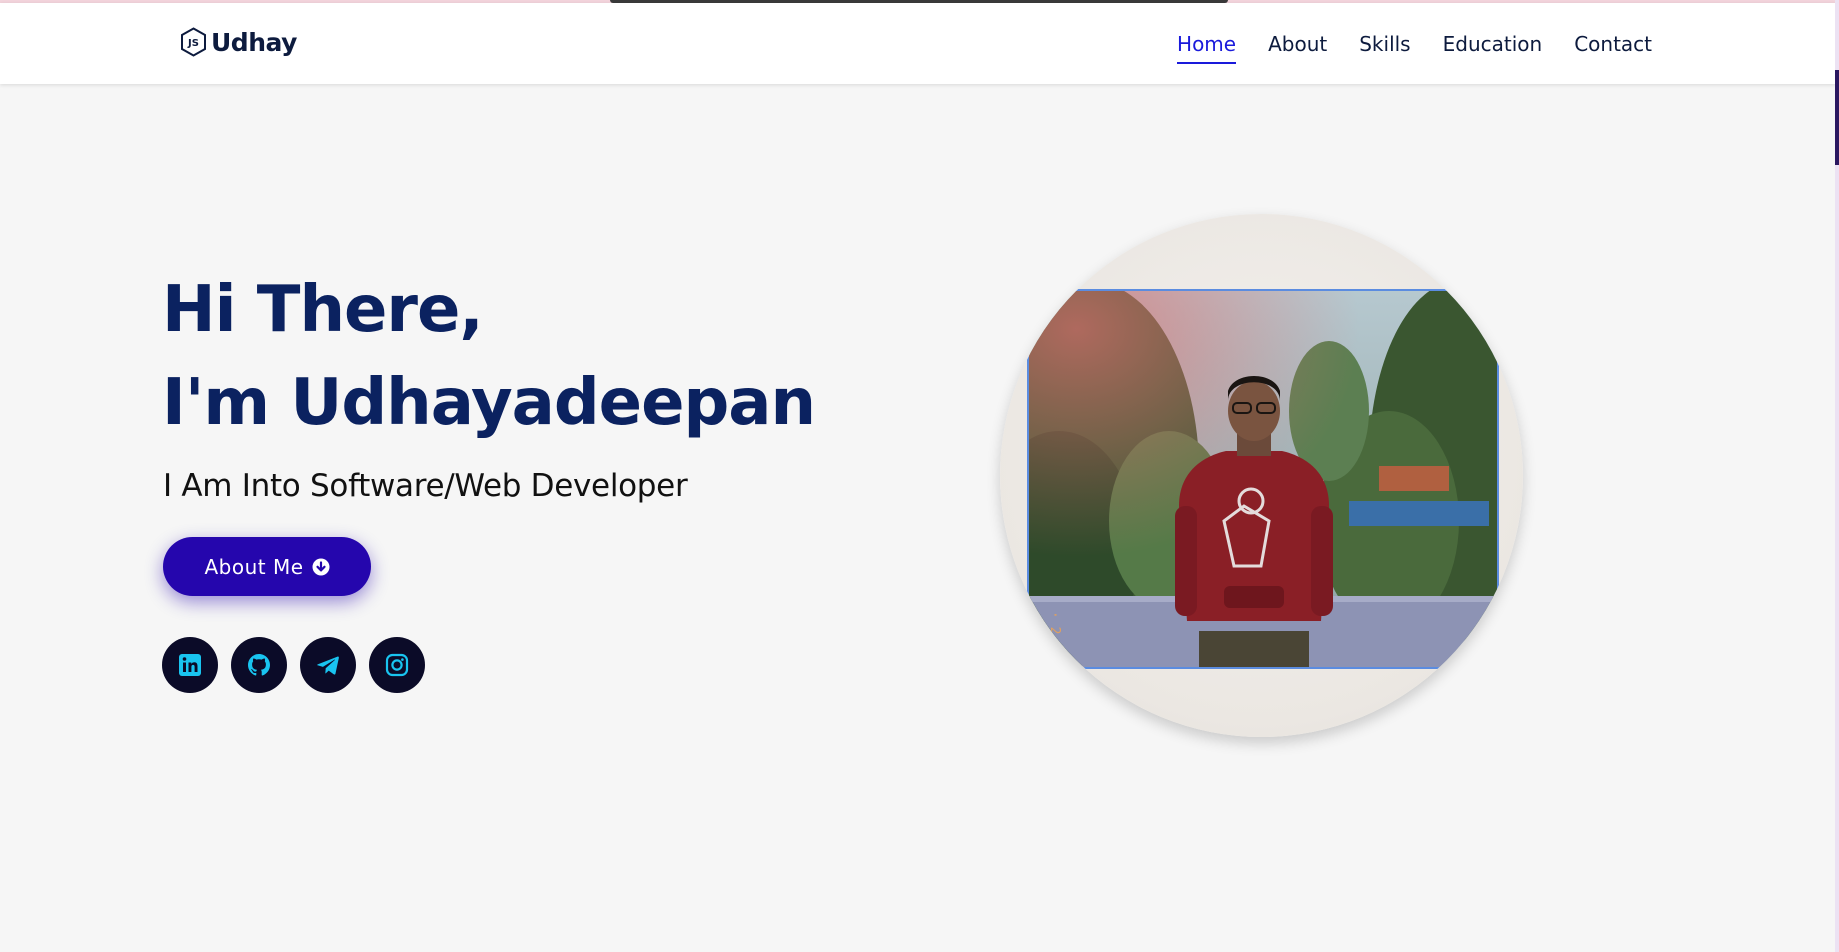 The image size is (1839, 952). What do you see at coordinates (254, 42) in the screenshot?
I see `logo-text: Udhay` at bounding box center [254, 42].